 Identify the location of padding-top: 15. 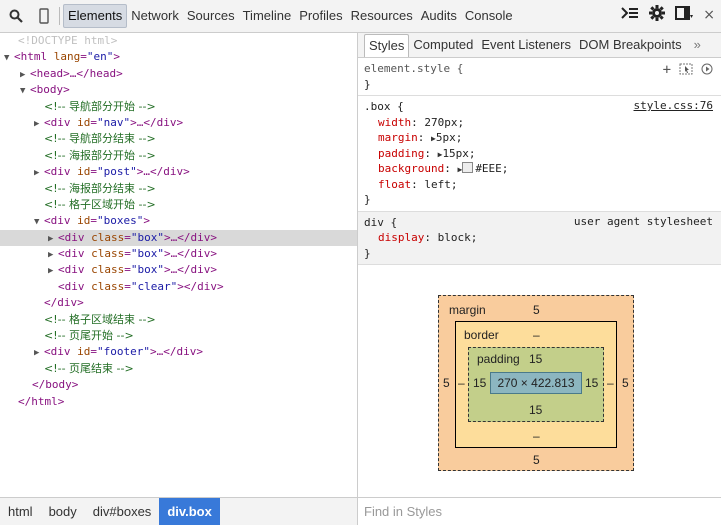
(536, 359).